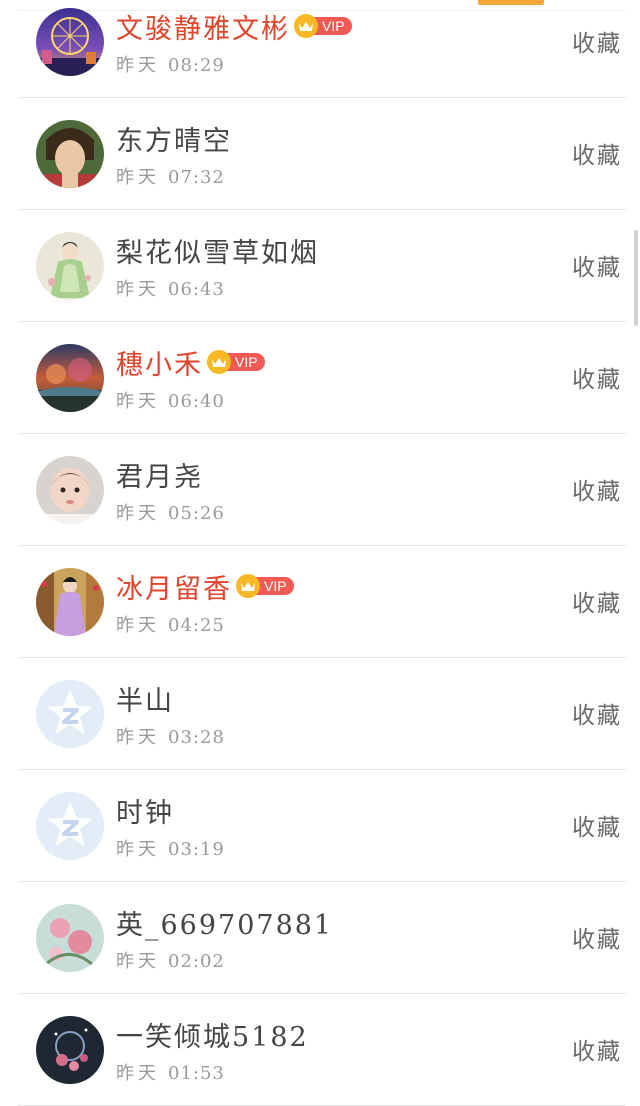  Describe the element at coordinates (322, 826) in the screenshot. I see `list-item: 时钟 昨天 03:19 收藏` at that location.